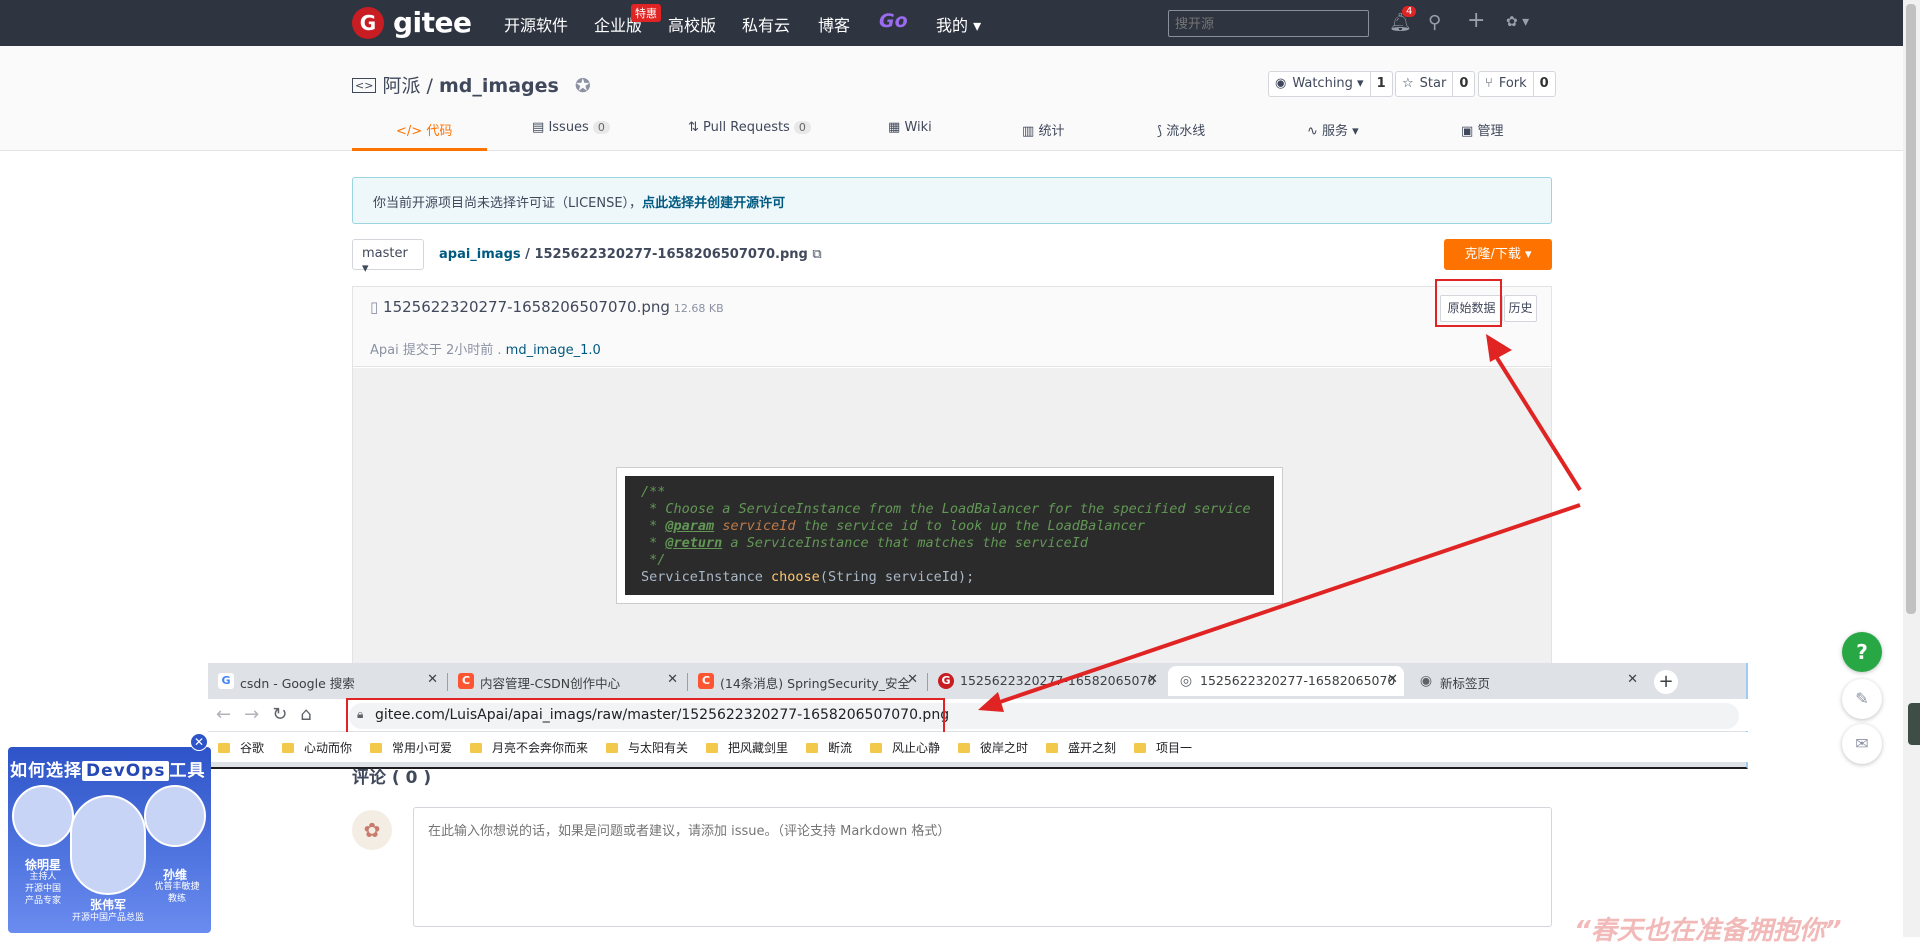 The image size is (1920, 947). I want to click on clone-download-button: 克隆/下载 ▾, so click(1498, 254).